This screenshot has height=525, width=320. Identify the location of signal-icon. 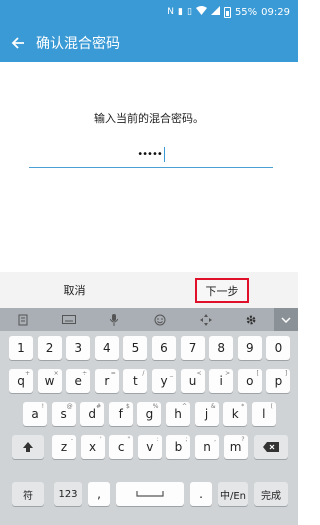
(215, 12).